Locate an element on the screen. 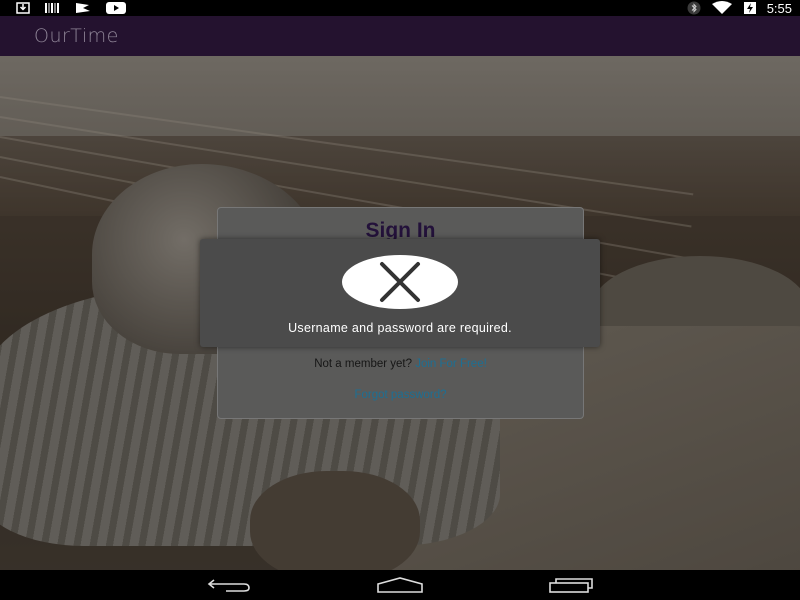  member-prompt: Not a member yet? Join For Free! is located at coordinates (400, 364).